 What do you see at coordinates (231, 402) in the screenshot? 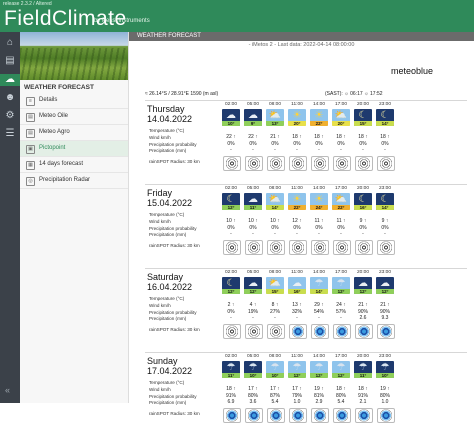
I see `precipitation-value: 6.9` at bounding box center [231, 402].